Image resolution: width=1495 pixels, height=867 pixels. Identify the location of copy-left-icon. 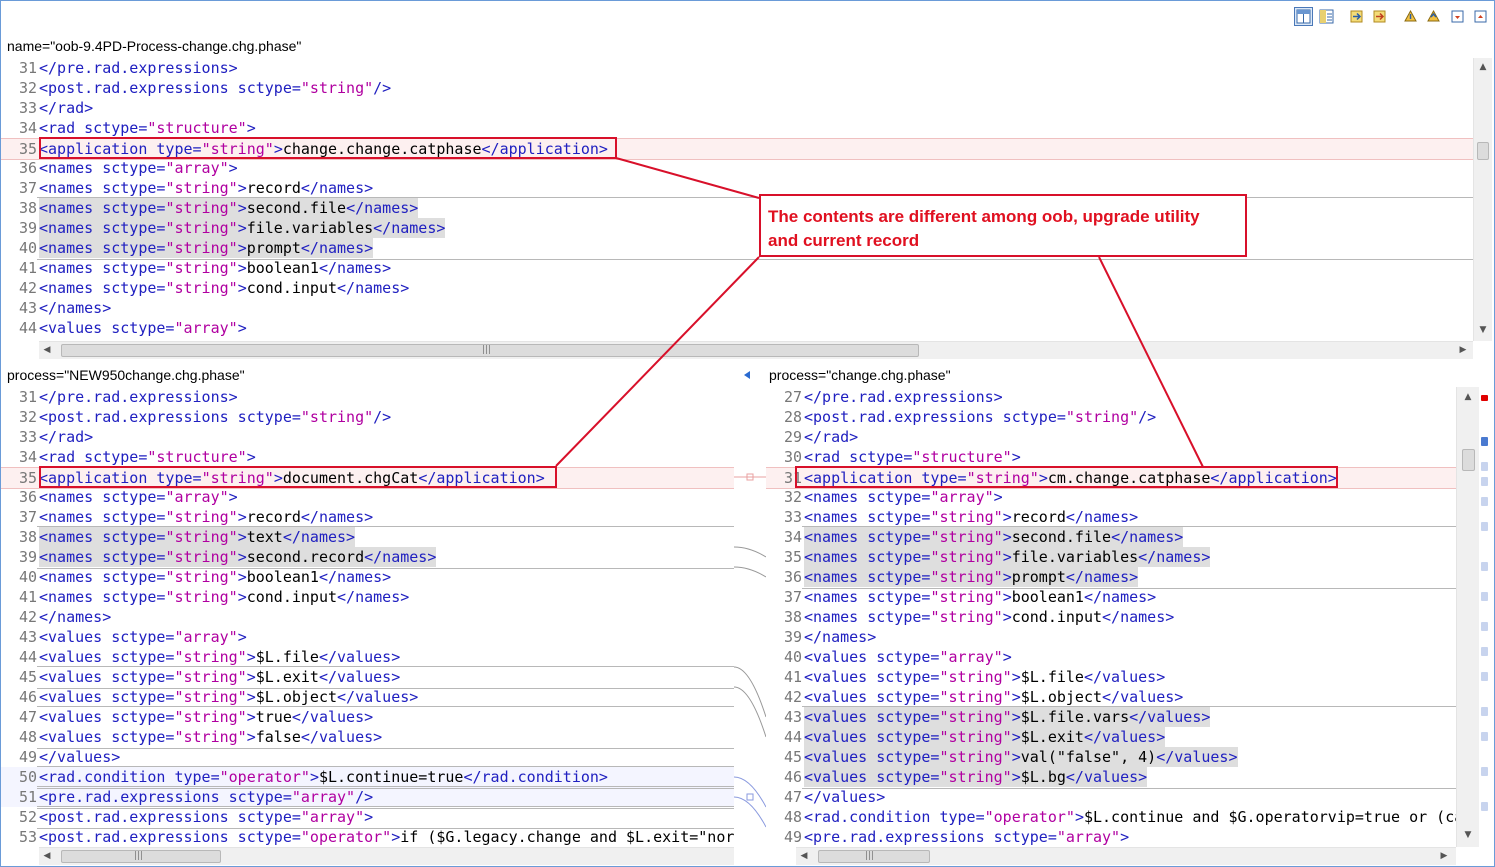
(1356, 16).